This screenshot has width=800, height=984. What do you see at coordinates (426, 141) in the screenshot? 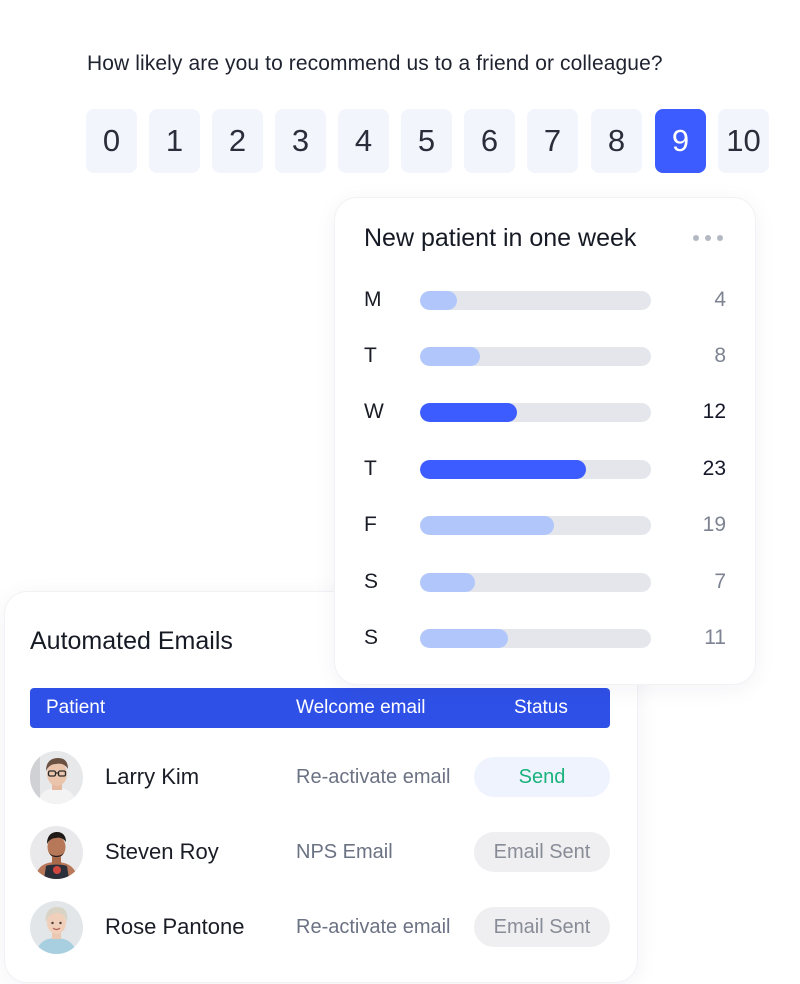
I see `nps-option-5: 5` at bounding box center [426, 141].